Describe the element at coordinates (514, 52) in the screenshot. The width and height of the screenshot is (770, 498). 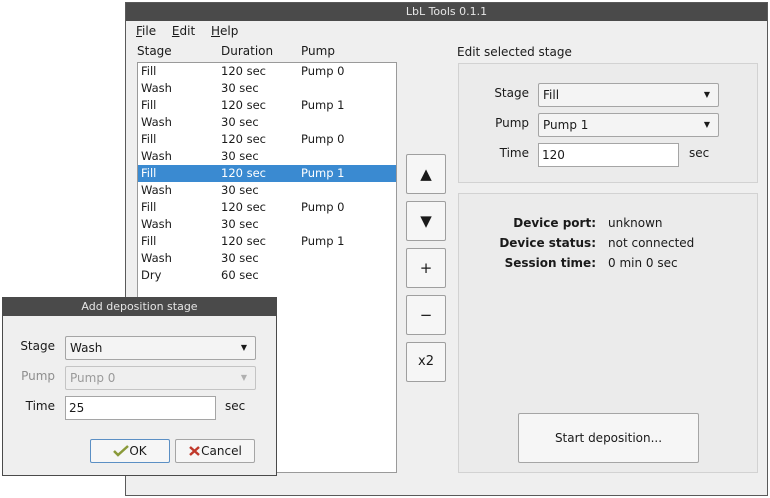
I see `edit-stage-heading: Edit selected stage` at that location.